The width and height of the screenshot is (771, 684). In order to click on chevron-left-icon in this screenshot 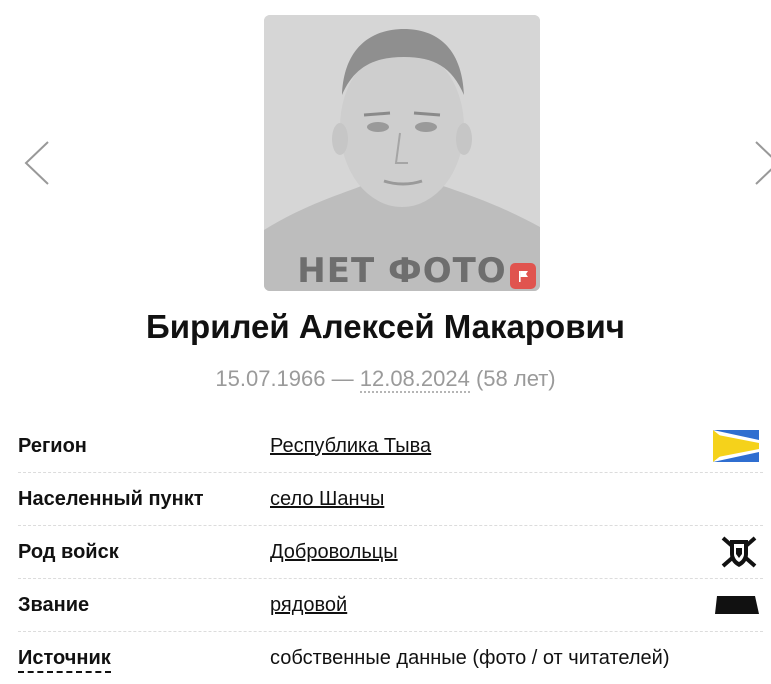, I will do `click(36, 163)`.